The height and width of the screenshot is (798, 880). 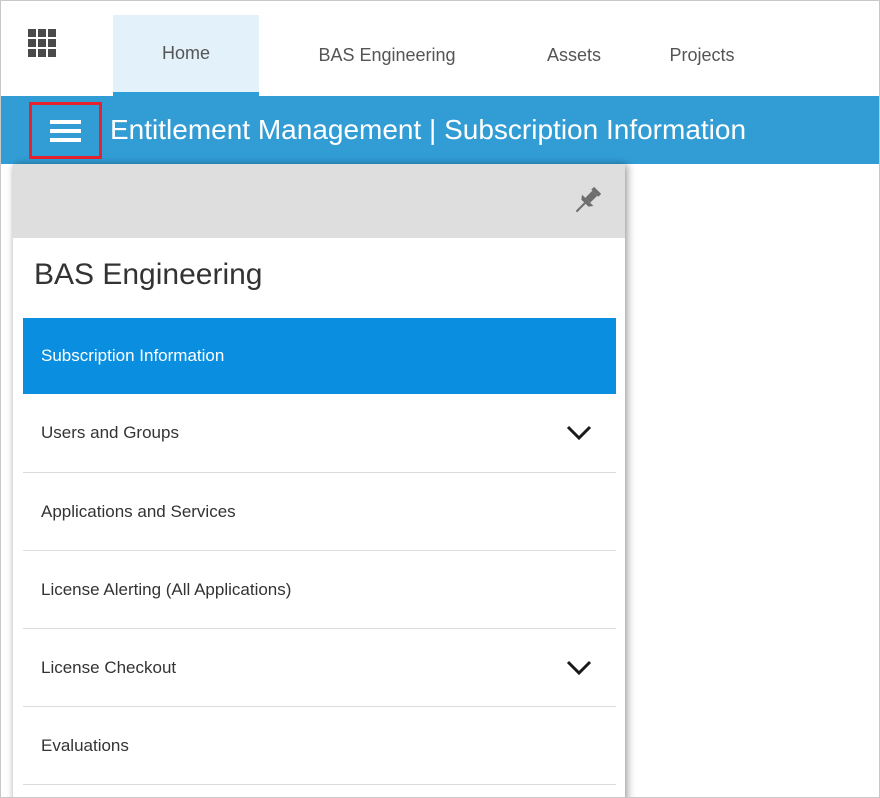 I want to click on panel-title: BAS Engineering, so click(x=148, y=274).